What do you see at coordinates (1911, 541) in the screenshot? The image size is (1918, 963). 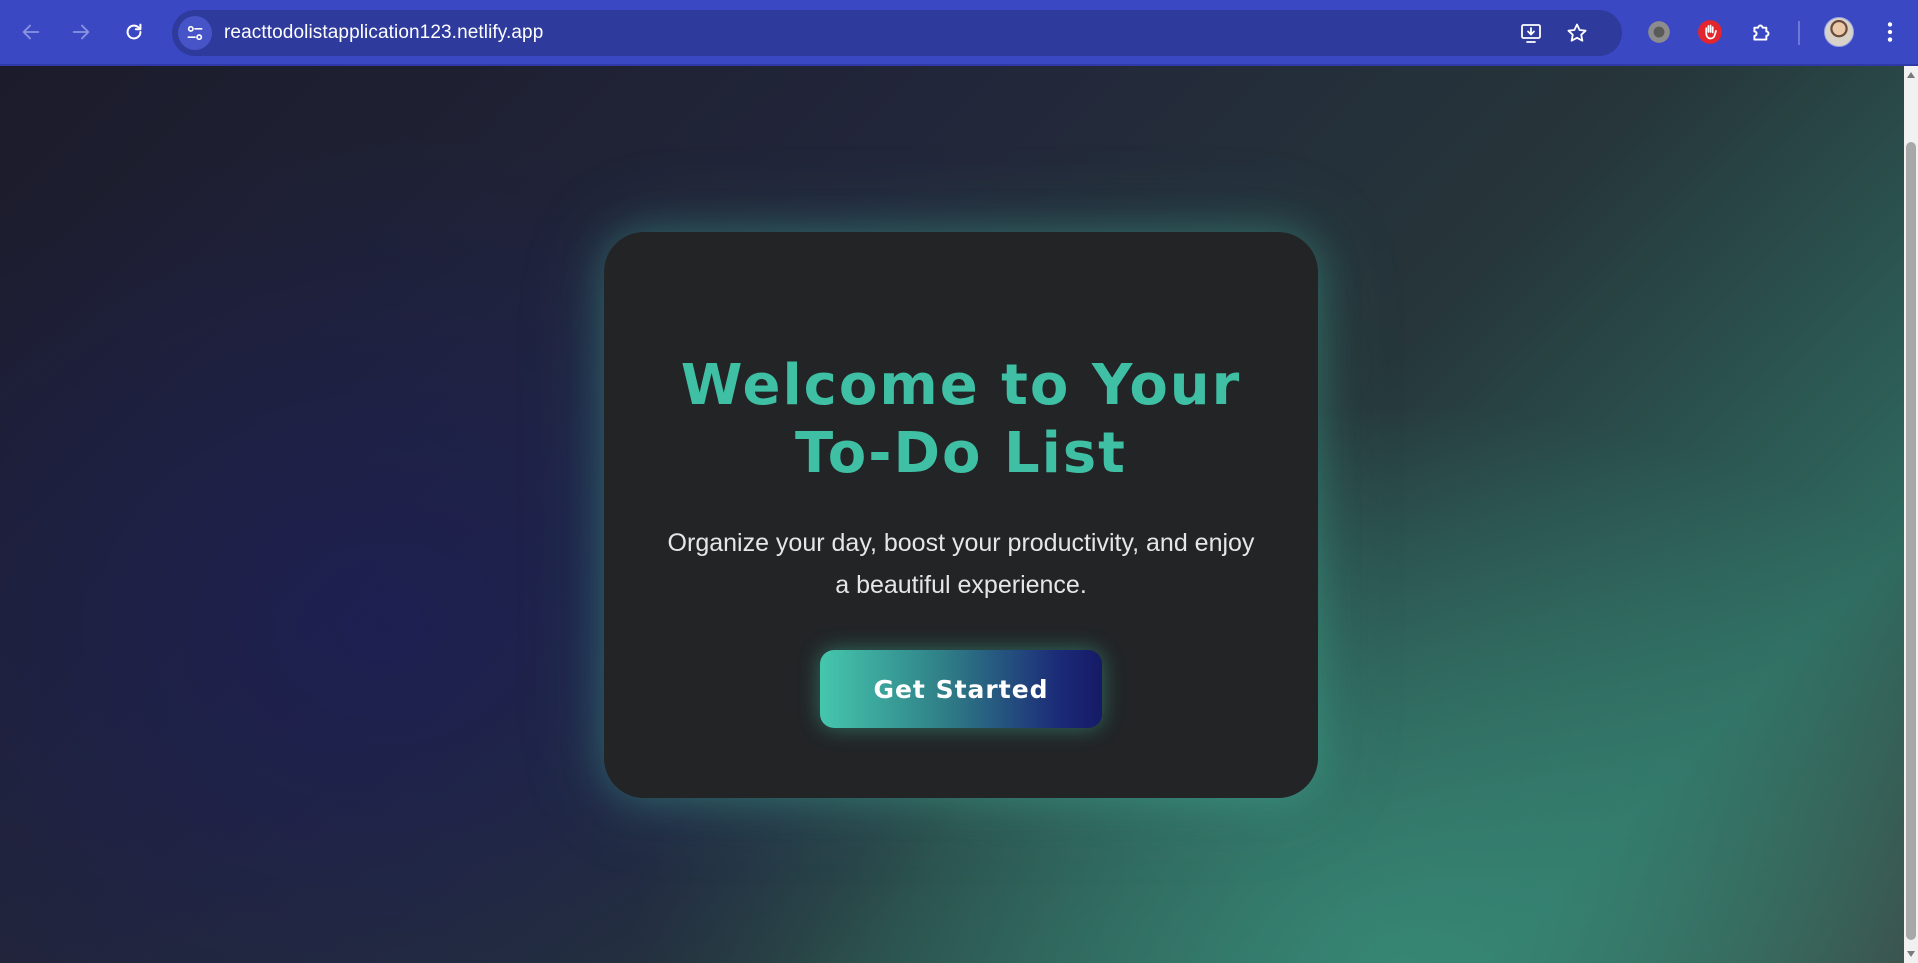 I see `scroll-thumb` at bounding box center [1911, 541].